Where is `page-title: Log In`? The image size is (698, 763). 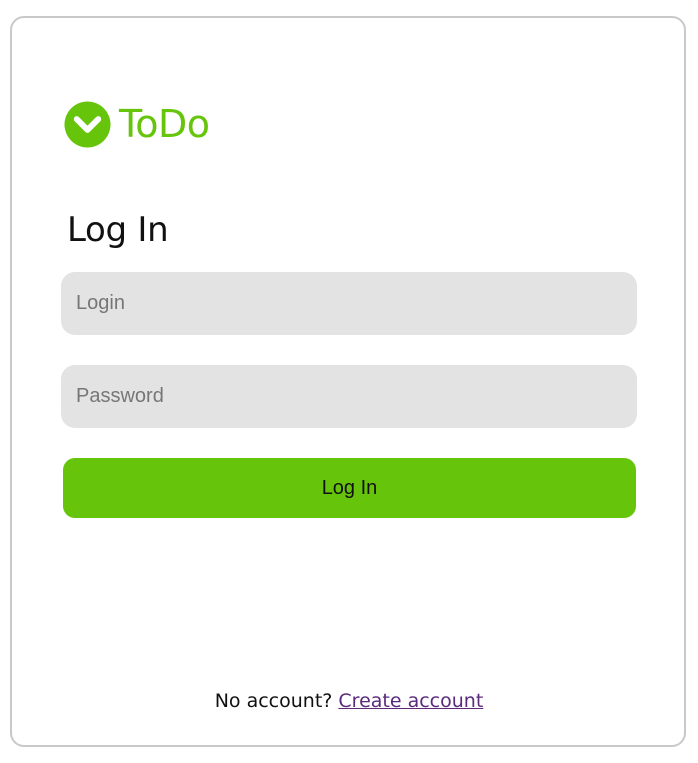 page-title: Log In is located at coordinates (118, 230).